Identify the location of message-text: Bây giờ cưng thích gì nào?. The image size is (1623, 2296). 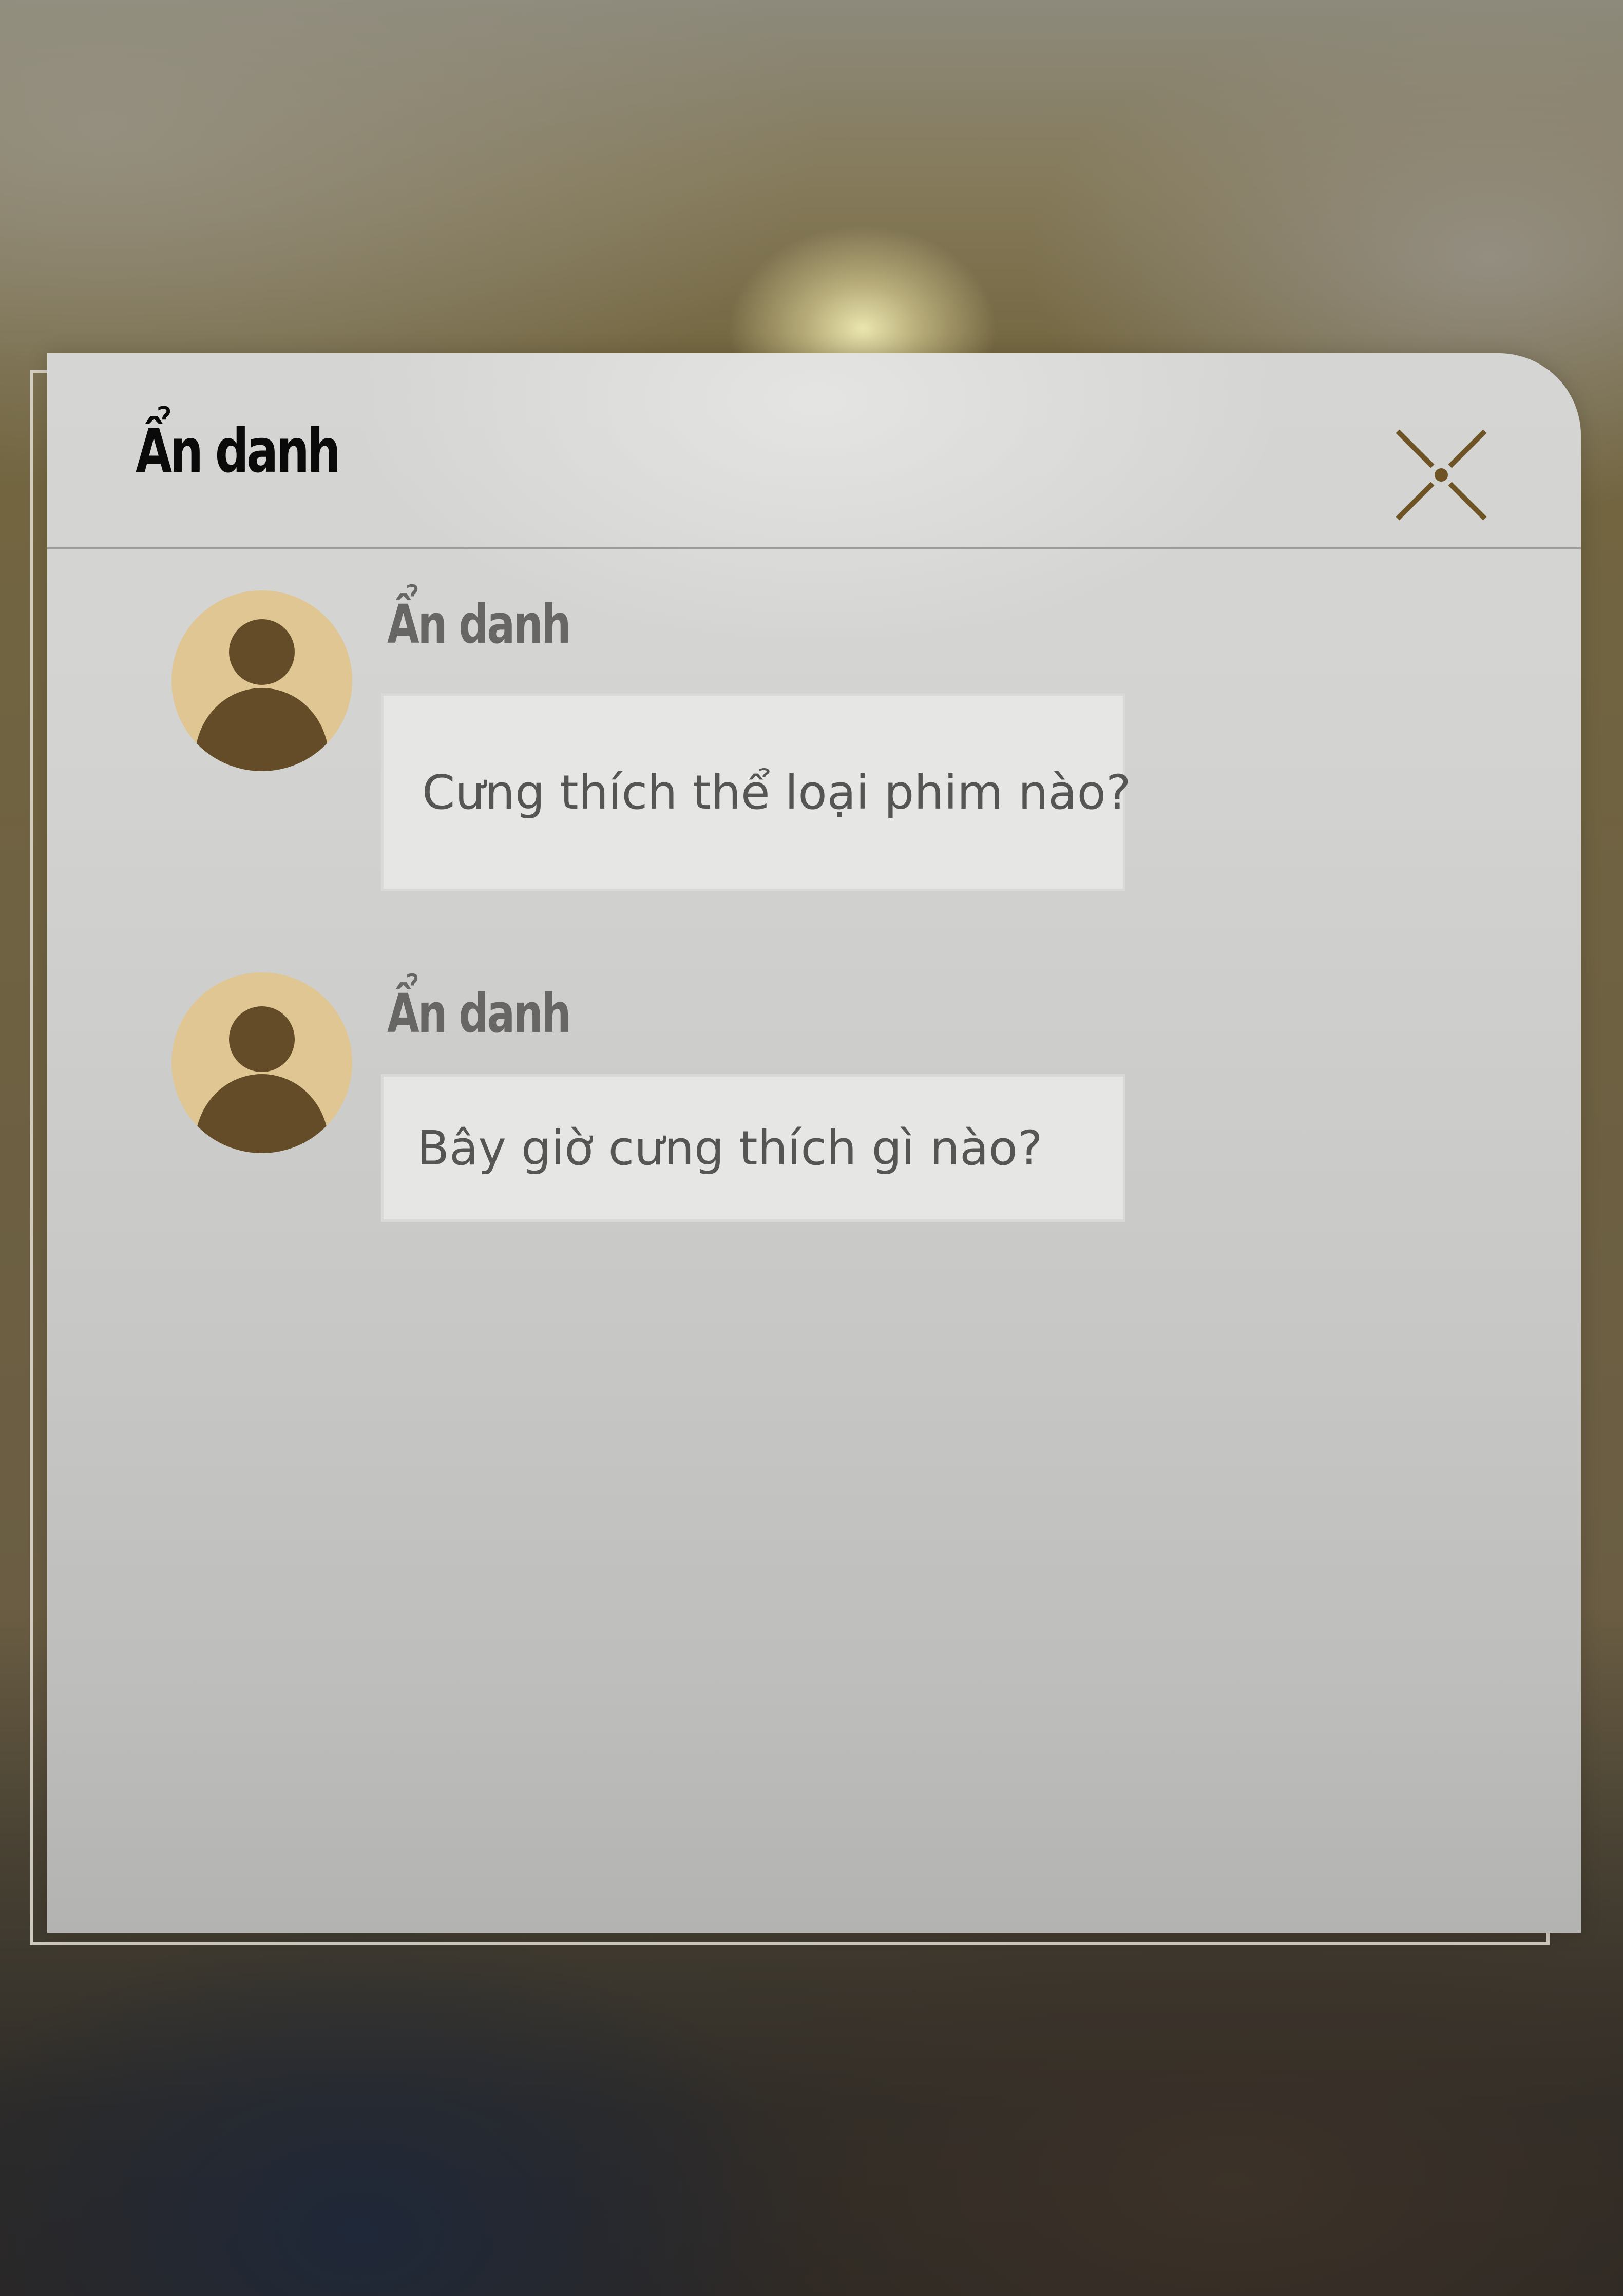
(730, 1148).